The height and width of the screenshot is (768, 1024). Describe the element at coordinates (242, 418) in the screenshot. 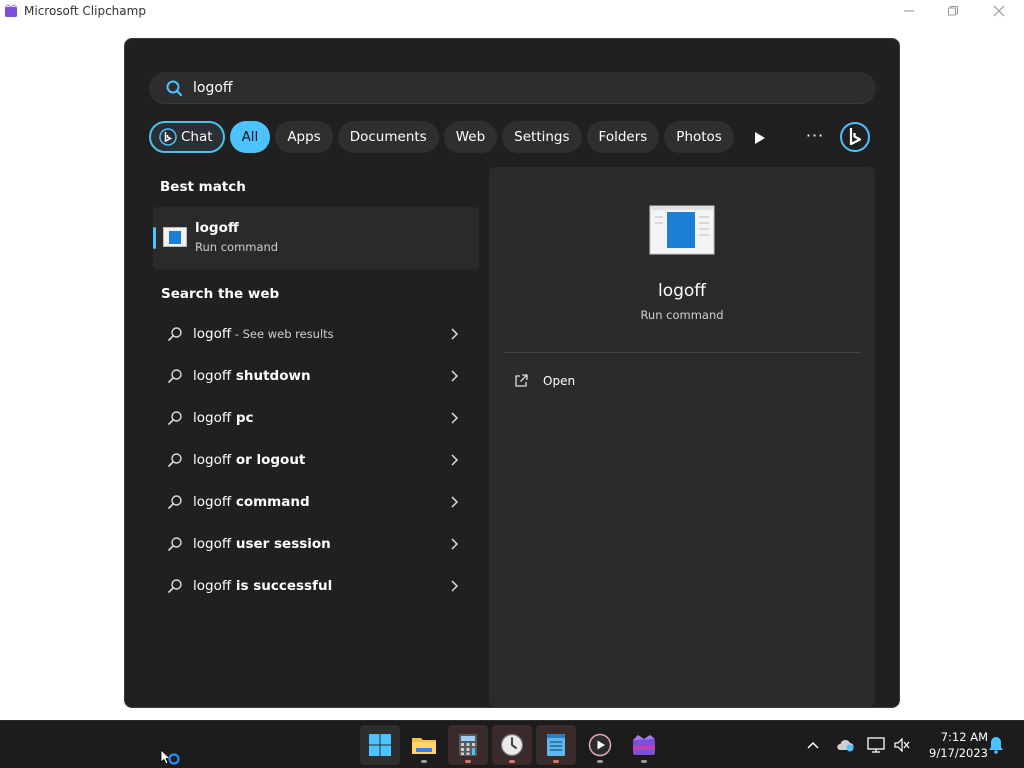

I see `web-result-suffix: pc` at that location.